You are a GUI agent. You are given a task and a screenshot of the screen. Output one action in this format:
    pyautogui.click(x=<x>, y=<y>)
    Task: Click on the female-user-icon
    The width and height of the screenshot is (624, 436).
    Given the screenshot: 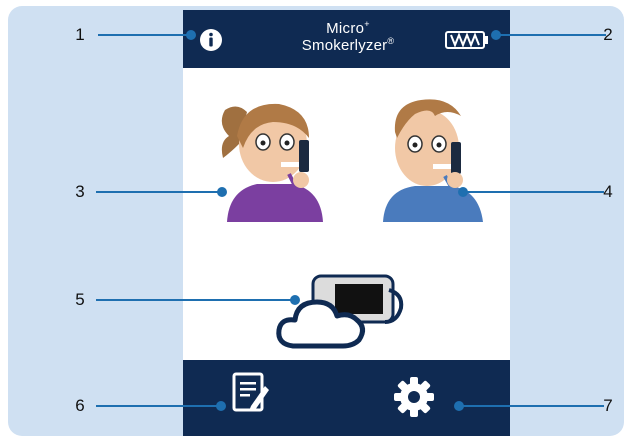 What is the action you would take?
    pyautogui.click(x=271, y=157)
    